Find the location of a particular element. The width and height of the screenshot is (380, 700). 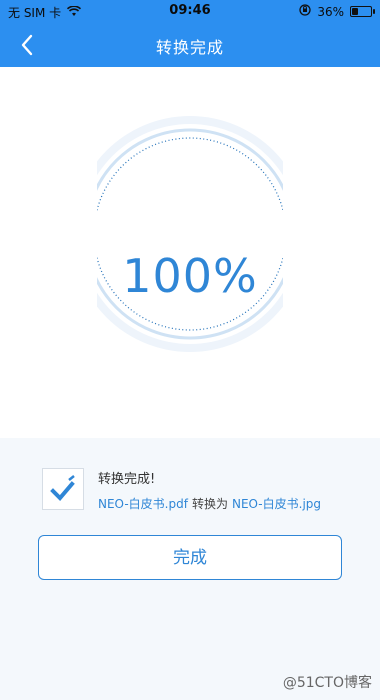

nav-bar: 转换完成 is located at coordinates (190, 44).